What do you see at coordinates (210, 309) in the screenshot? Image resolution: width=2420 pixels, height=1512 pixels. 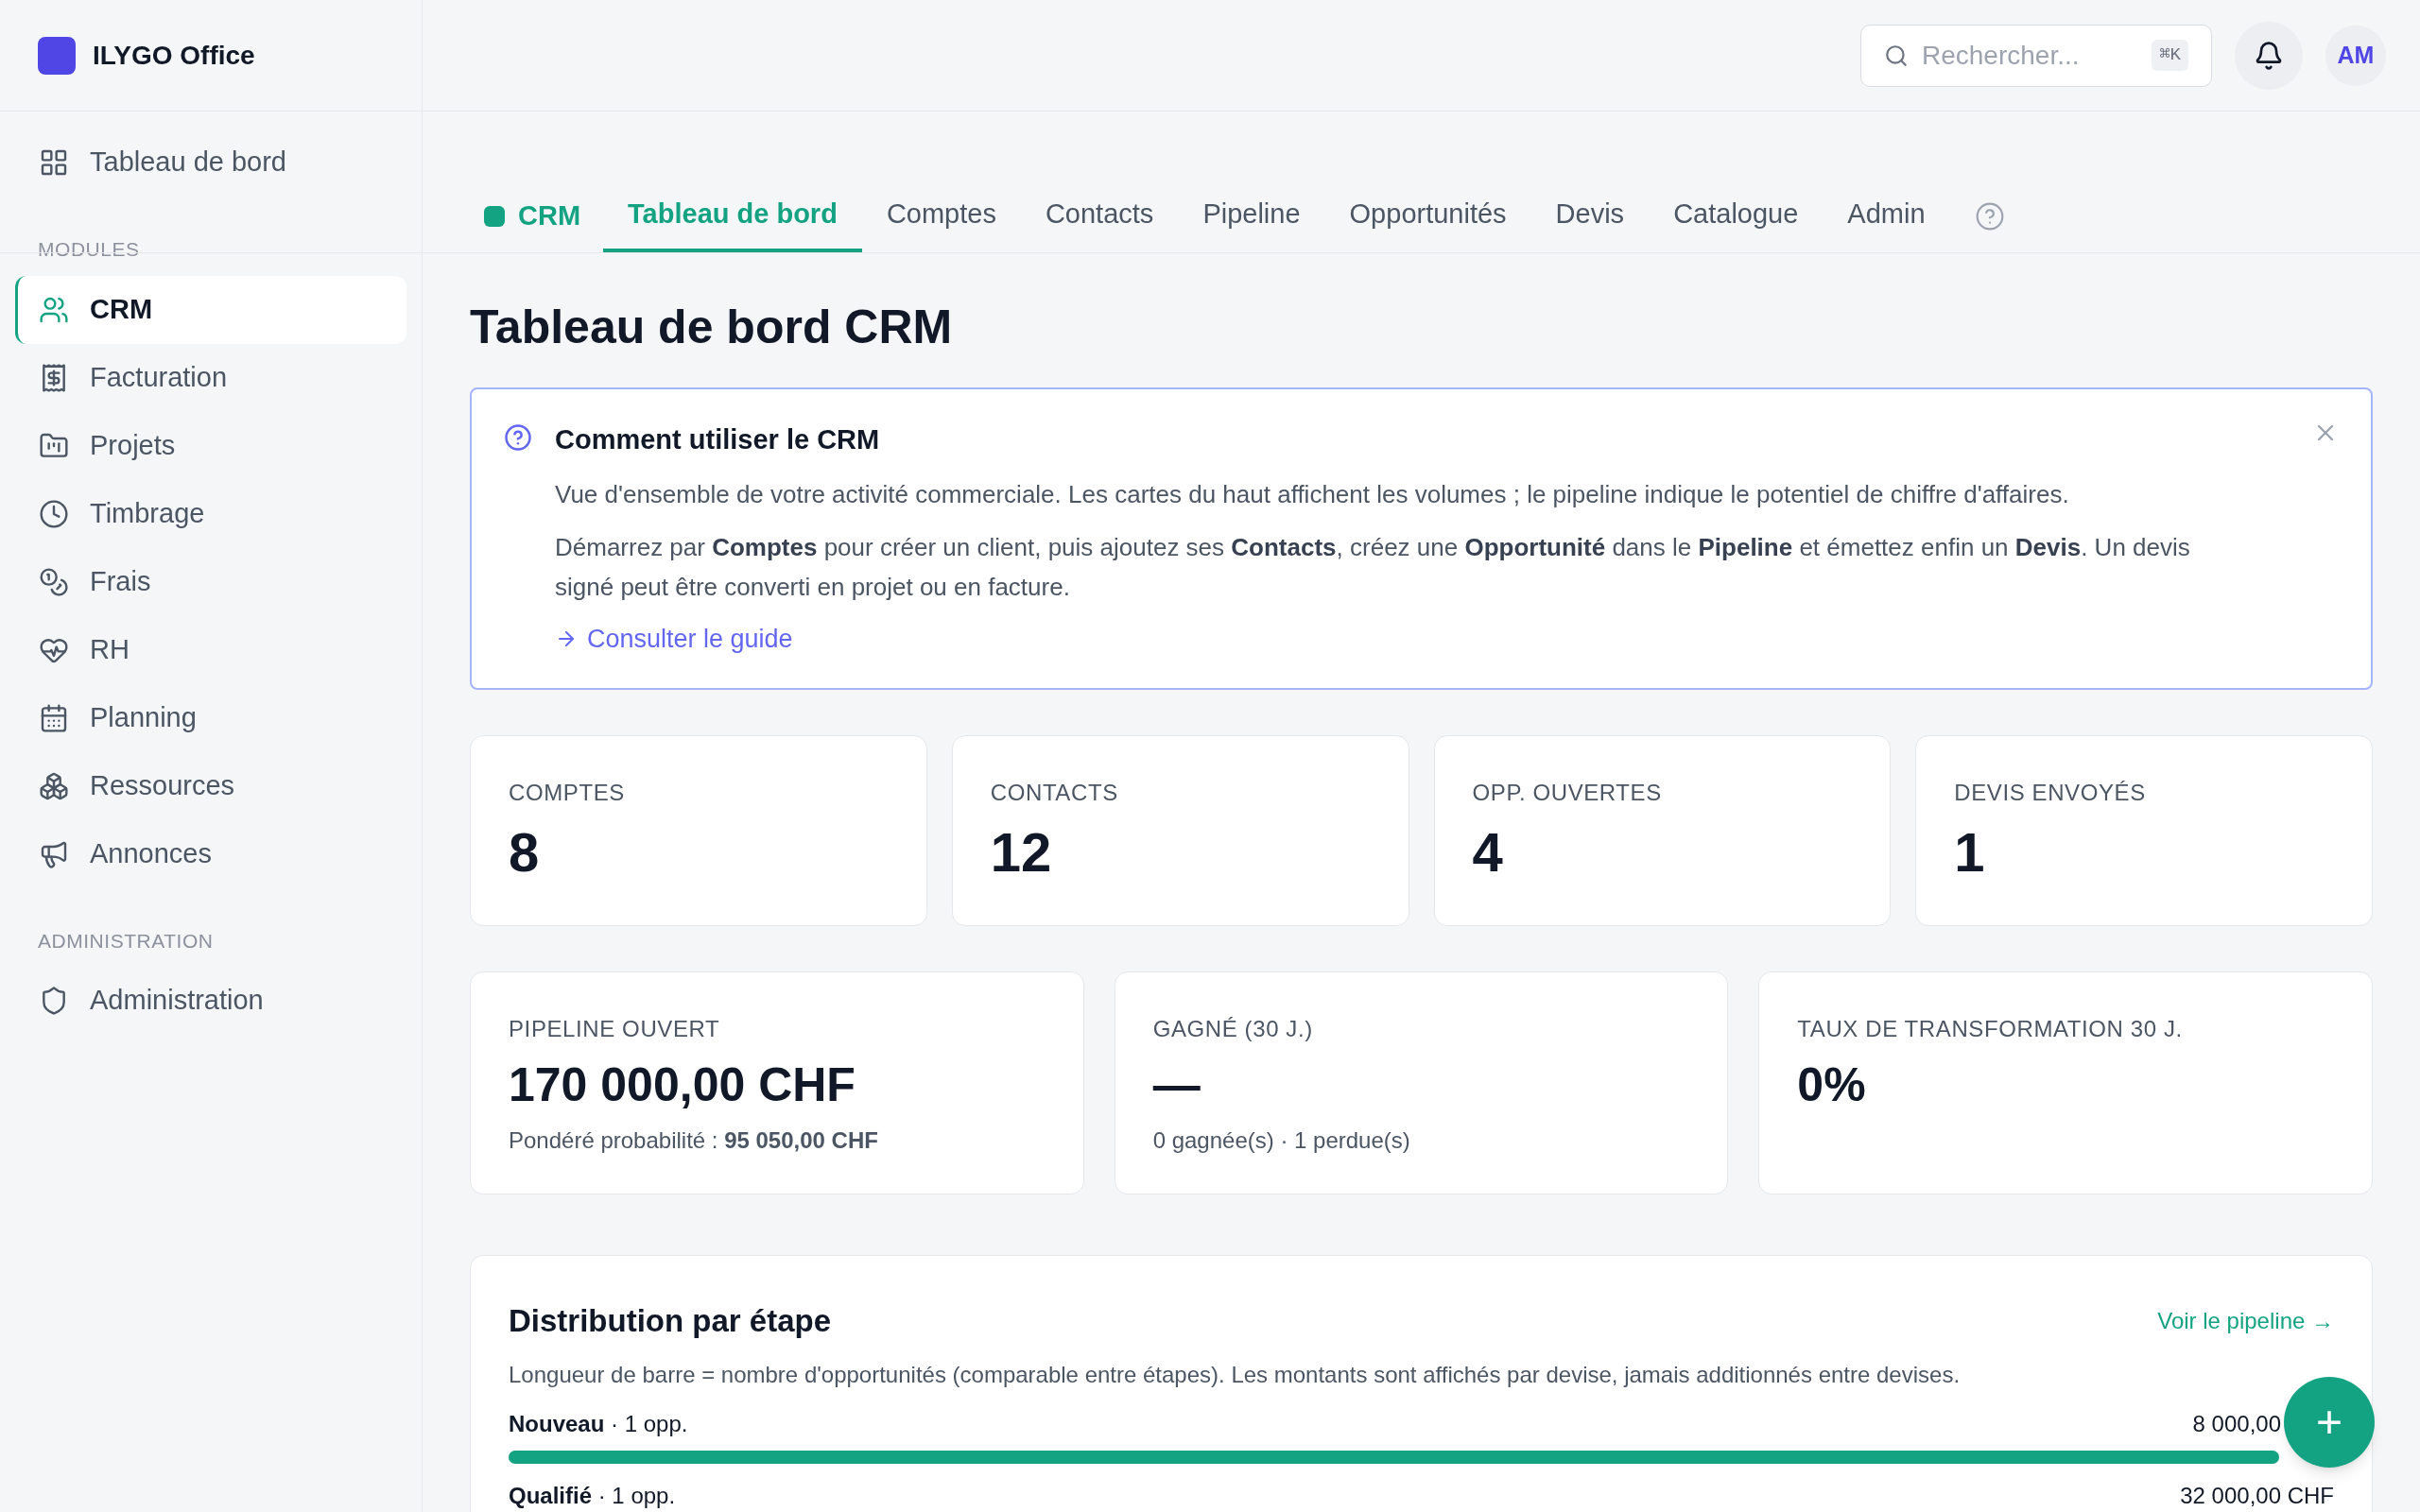 I see `sidebar-item: CRM` at bounding box center [210, 309].